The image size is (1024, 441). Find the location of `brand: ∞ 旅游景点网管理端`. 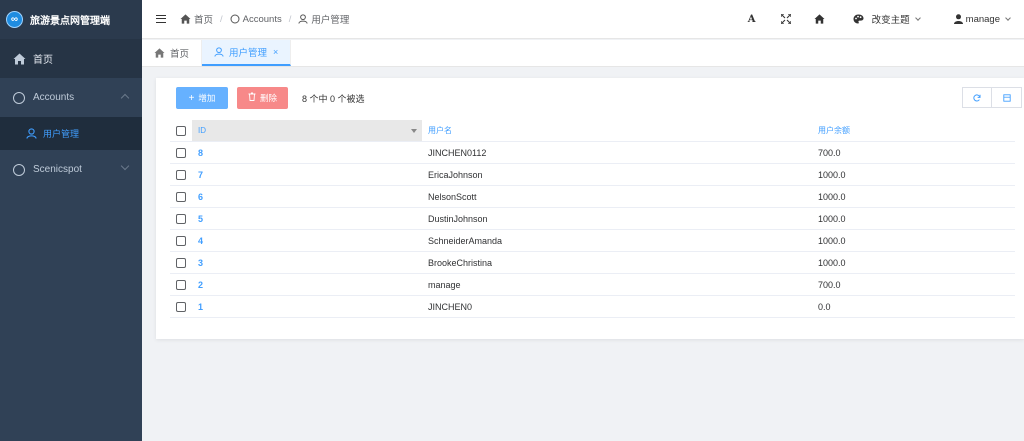

brand: ∞ 旅游景点网管理端 is located at coordinates (71, 19).